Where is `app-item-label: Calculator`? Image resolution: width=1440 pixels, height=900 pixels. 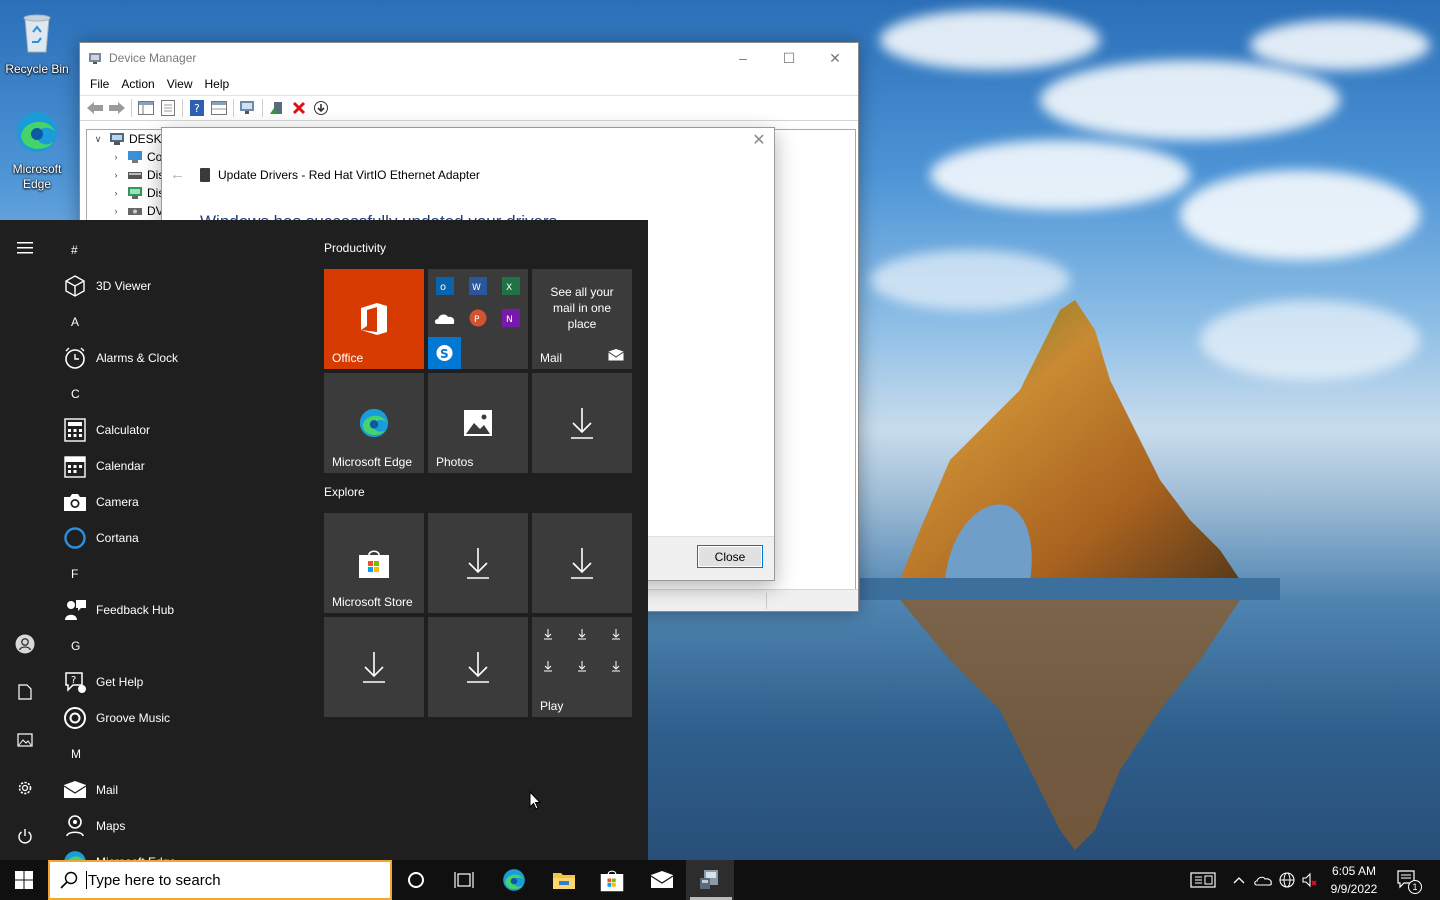
app-item-label: Calculator is located at coordinates (123, 430).